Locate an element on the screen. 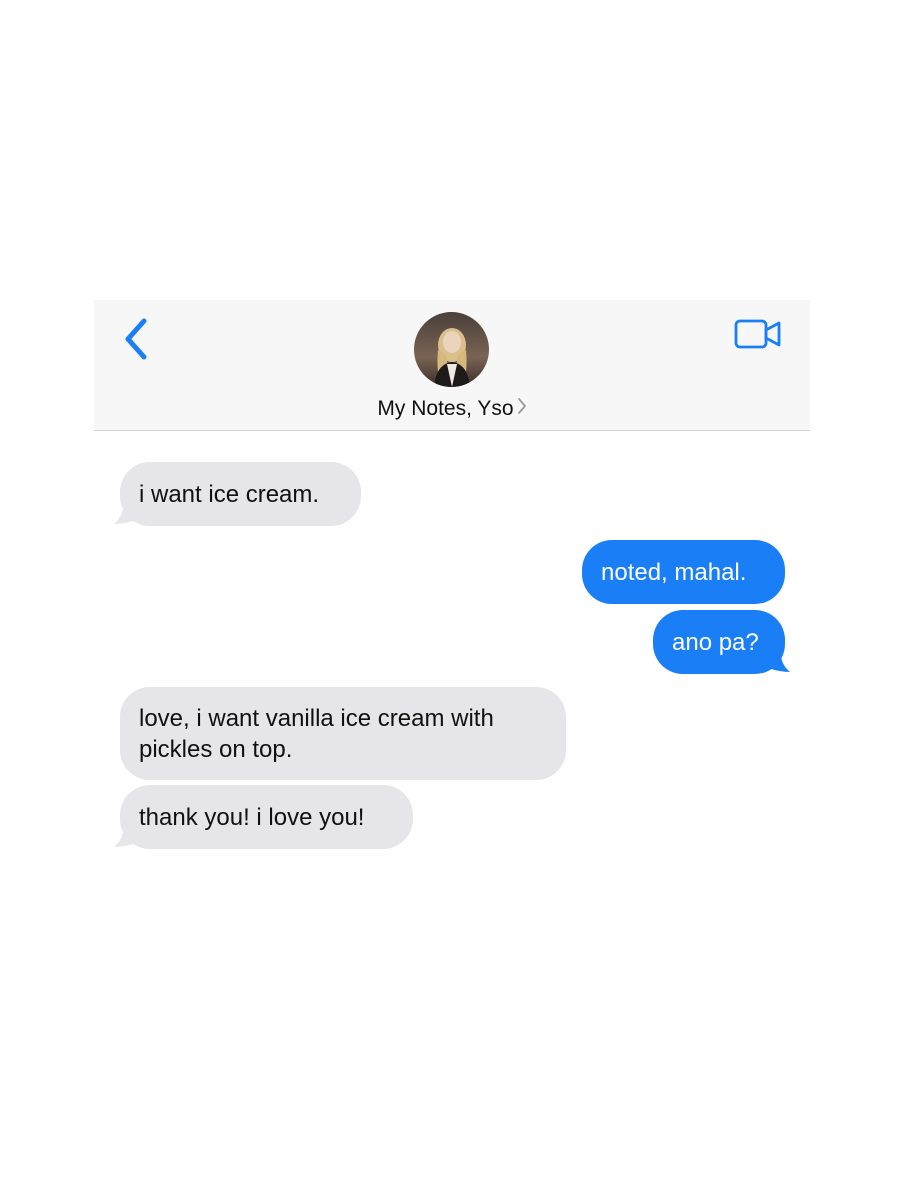  message-bubble-outgoing: ano pa? is located at coordinates (719, 642).